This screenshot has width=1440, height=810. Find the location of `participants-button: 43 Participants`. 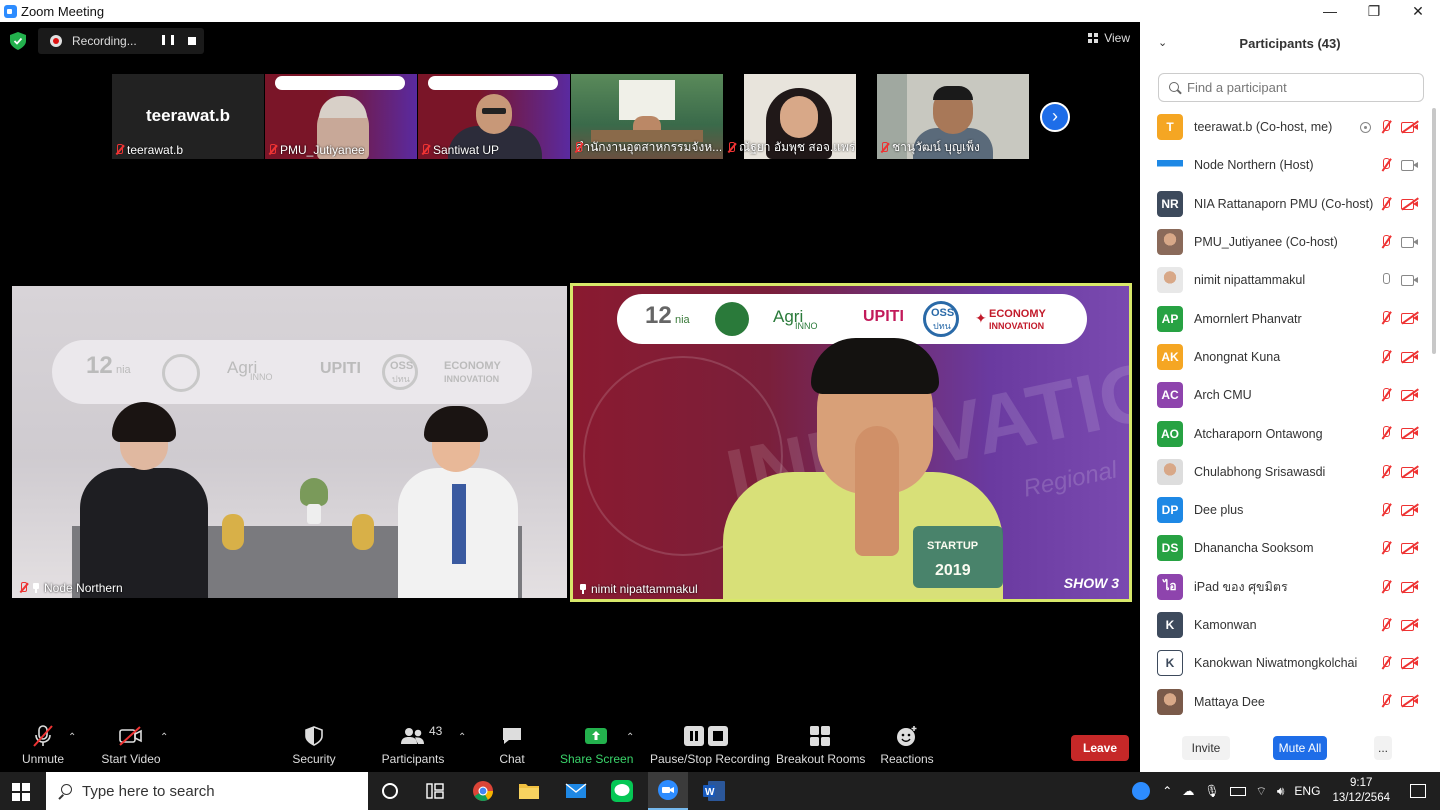

participants-button: 43 Participants is located at coordinates (413, 744).